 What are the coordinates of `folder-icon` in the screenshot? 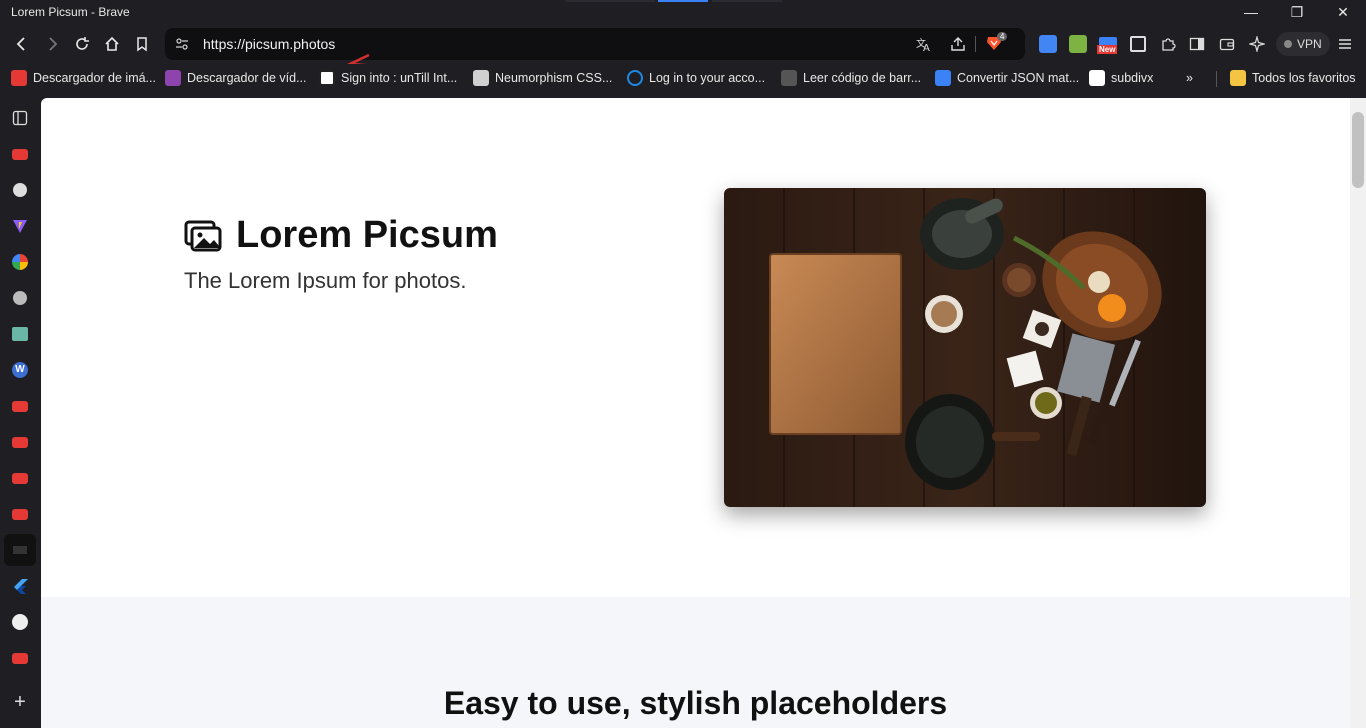 It's located at (1238, 78).